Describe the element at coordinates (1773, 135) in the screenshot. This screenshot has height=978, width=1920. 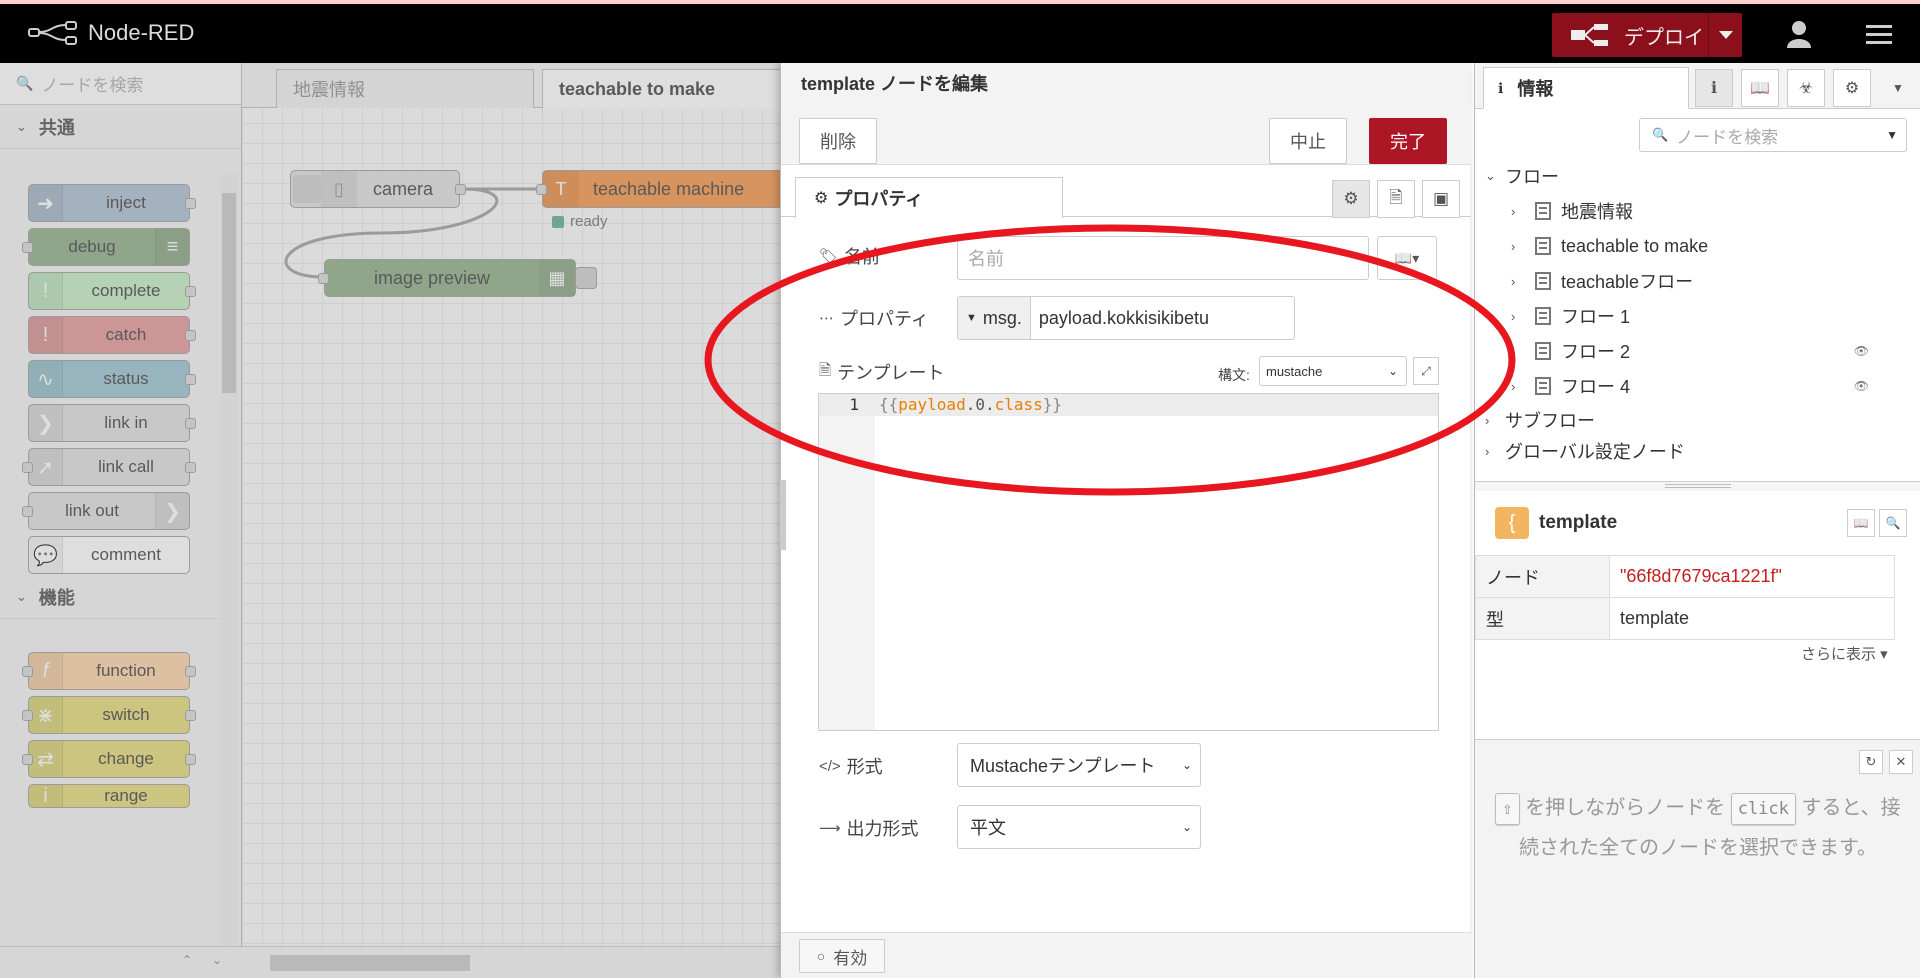
I see `sidebar-search-input: 🔍 ノードを検索 ▼` at that location.